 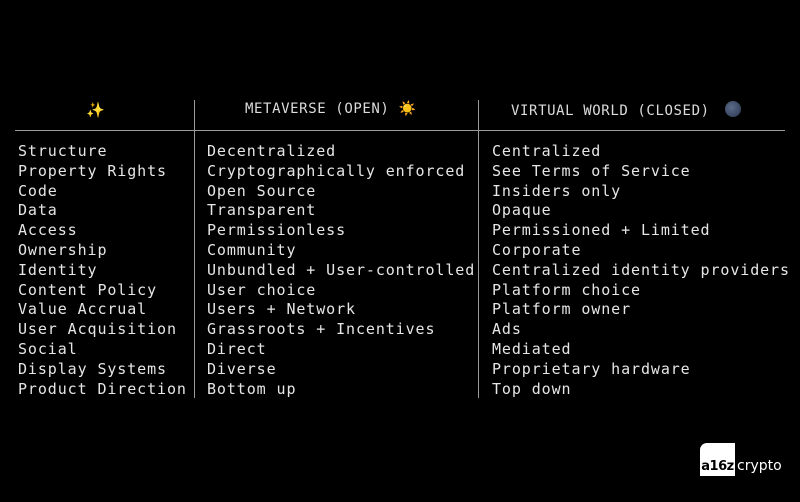 What do you see at coordinates (336, 170) in the screenshot?
I see `metaverse-cell: Cryptographically enforced` at bounding box center [336, 170].